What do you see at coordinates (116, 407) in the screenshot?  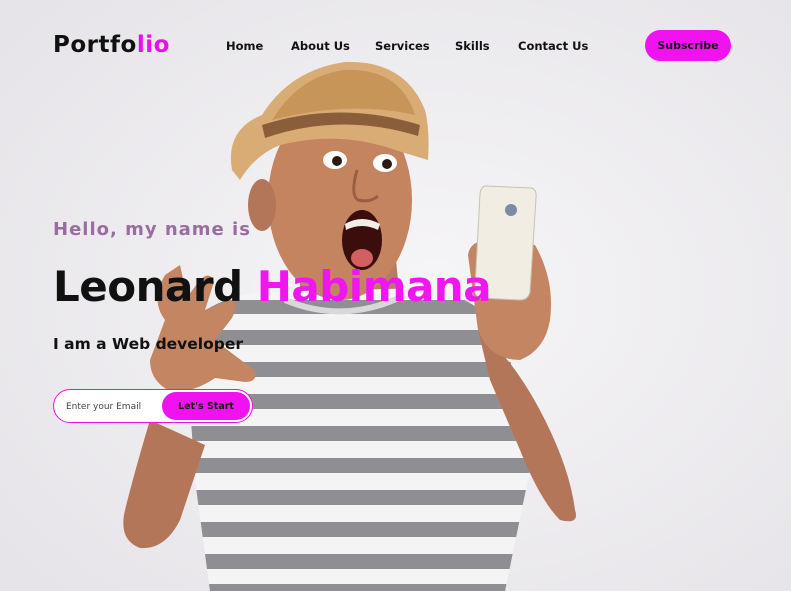 I see `email-input` at bounding box center [116, 407].